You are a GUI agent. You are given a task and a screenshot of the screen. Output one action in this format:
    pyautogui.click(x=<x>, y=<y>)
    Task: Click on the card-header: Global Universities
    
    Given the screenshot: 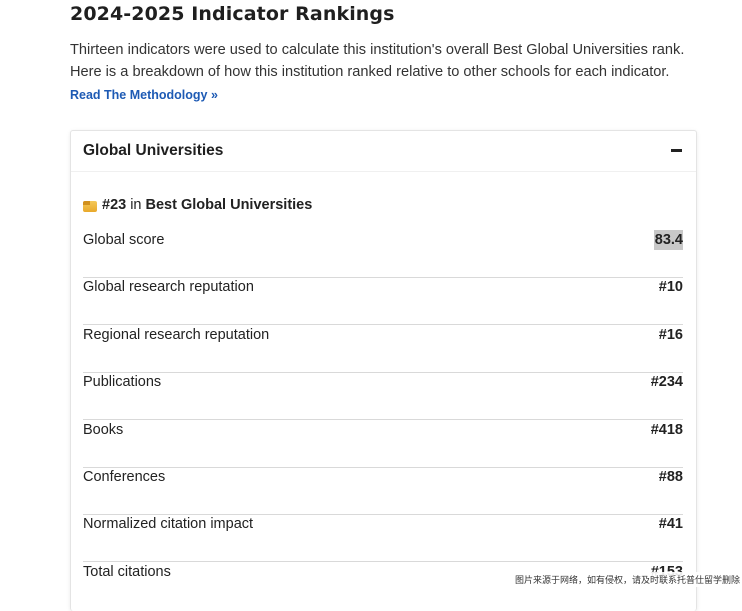 What is the action you would take?
    pyautogui.click(x=383, y=151)
    